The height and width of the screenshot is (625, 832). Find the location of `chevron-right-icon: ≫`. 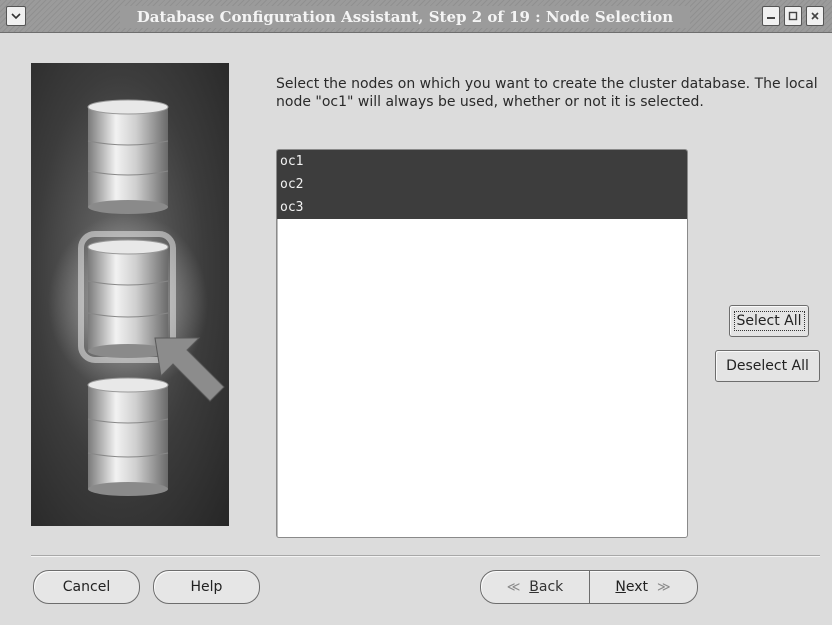

chevron-right-icon: ≫ is located at coordinates (663, 587).